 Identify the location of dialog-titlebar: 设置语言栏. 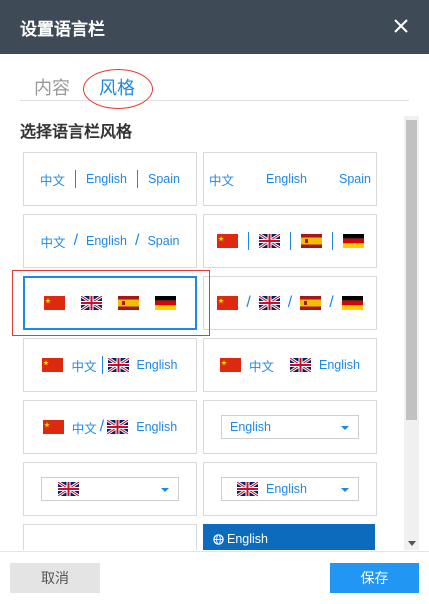
(214, 27).